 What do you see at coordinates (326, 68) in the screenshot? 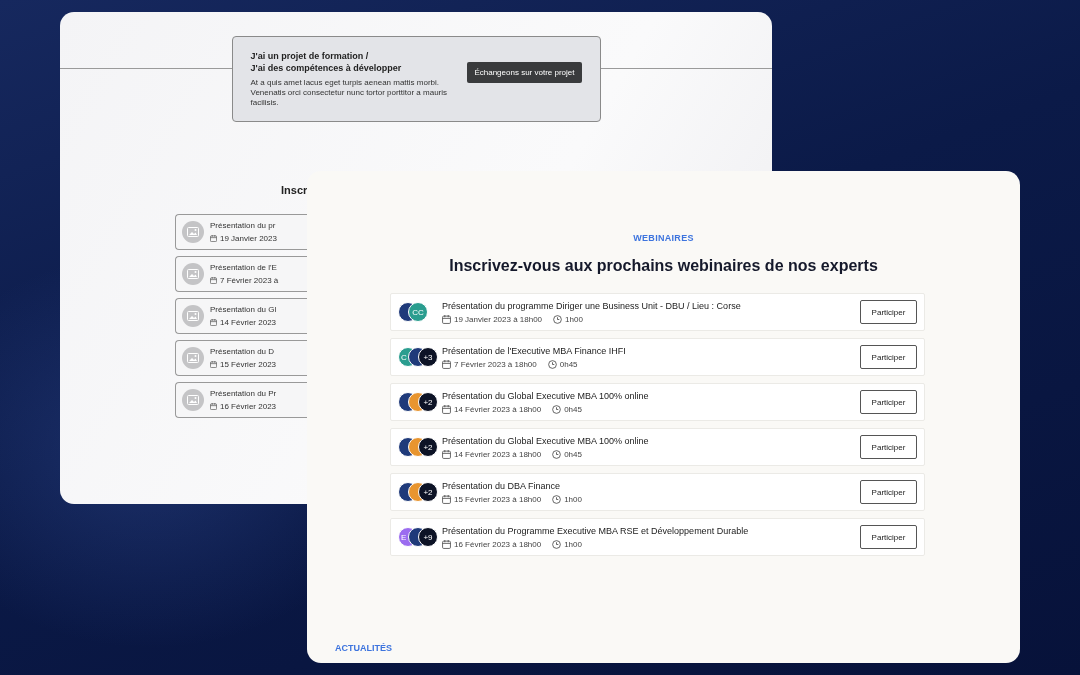
I see `banner-title: J'ai des compétences à développer` at bounding box center [326, 68].